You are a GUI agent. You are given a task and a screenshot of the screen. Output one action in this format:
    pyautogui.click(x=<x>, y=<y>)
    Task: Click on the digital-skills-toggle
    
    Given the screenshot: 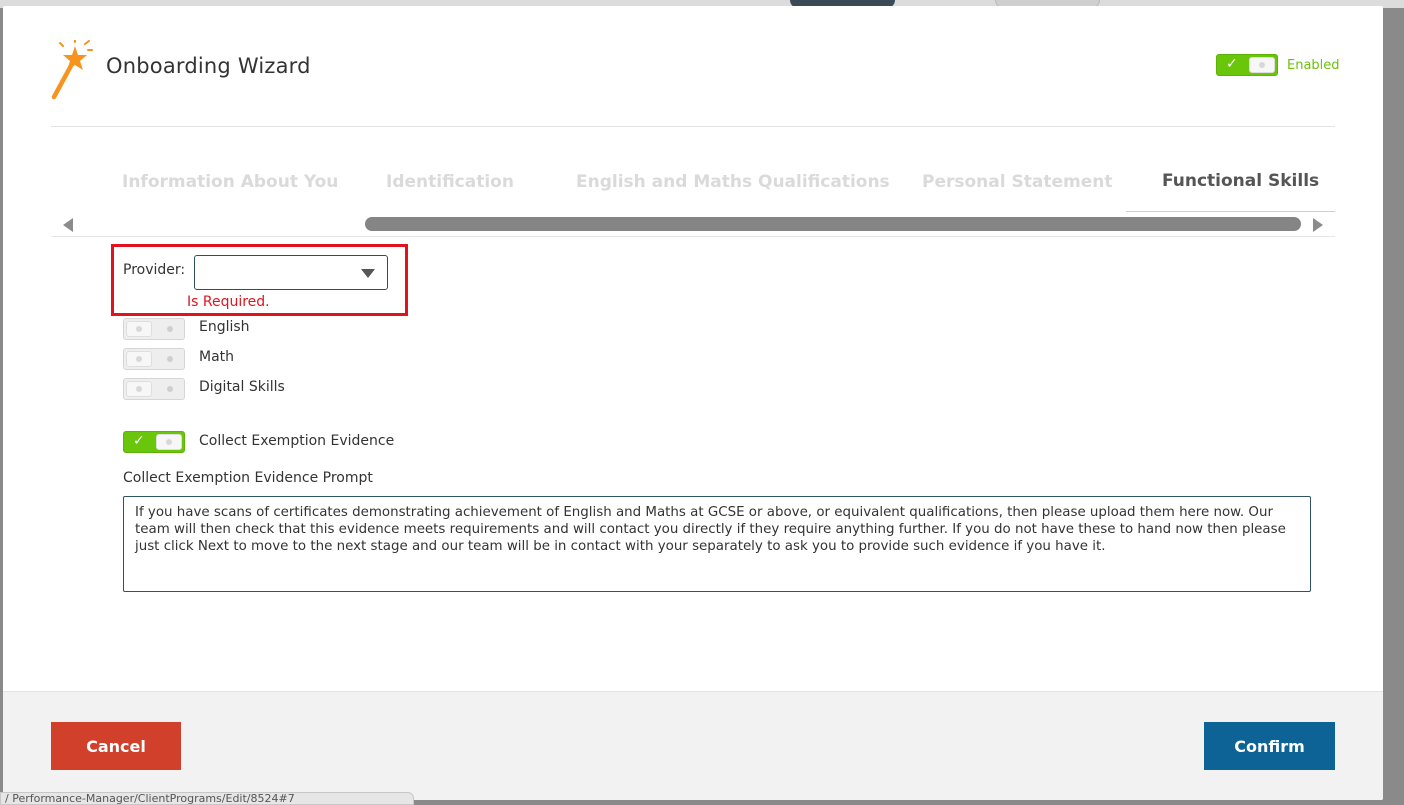 What is the action you would take?
    pyautogui.click(x=154, y=389)
    